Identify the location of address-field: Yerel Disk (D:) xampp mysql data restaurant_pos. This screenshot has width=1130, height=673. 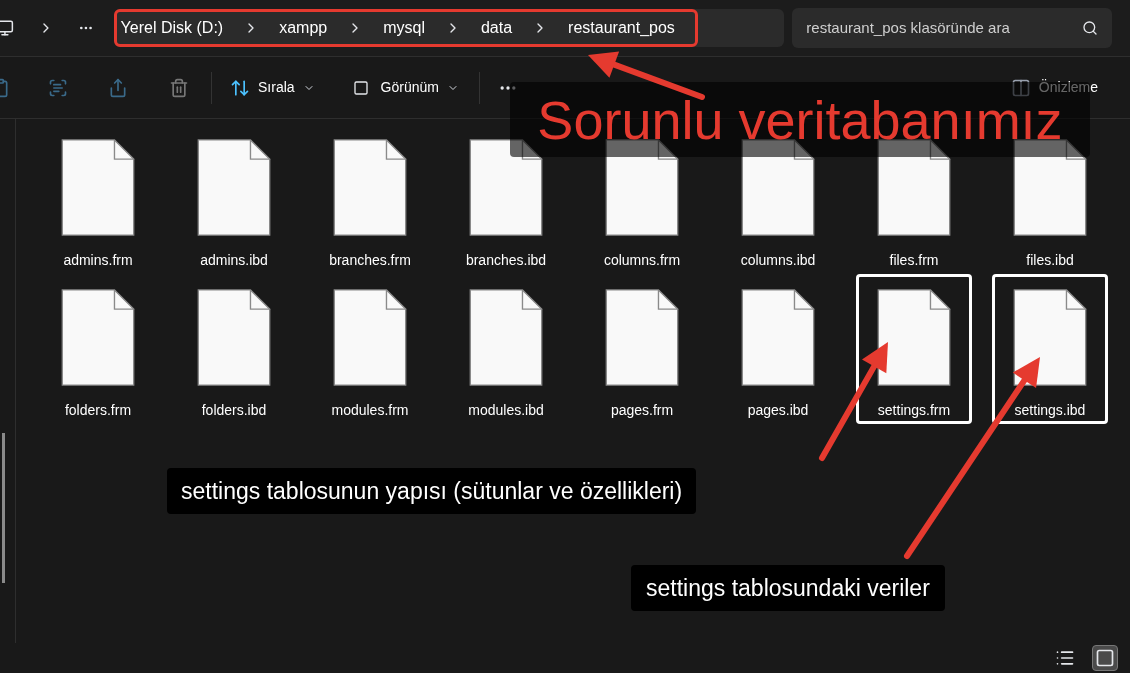
(449, 28).